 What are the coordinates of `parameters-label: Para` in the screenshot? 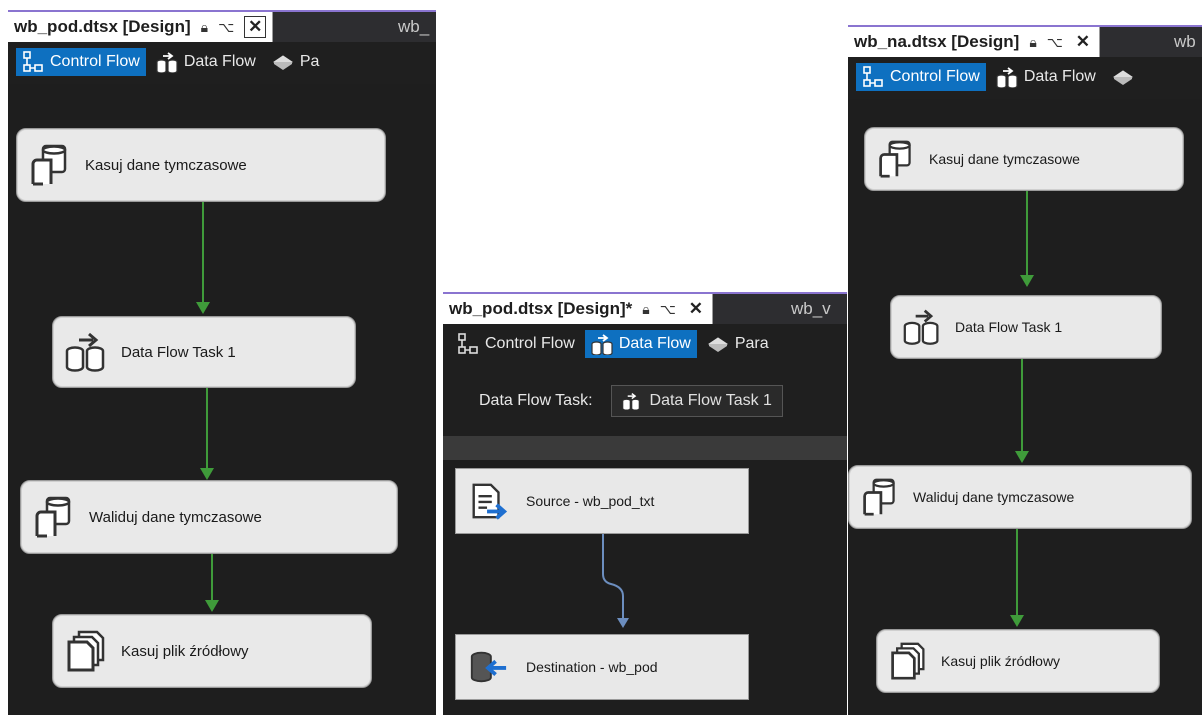 It's located at (751, 343).